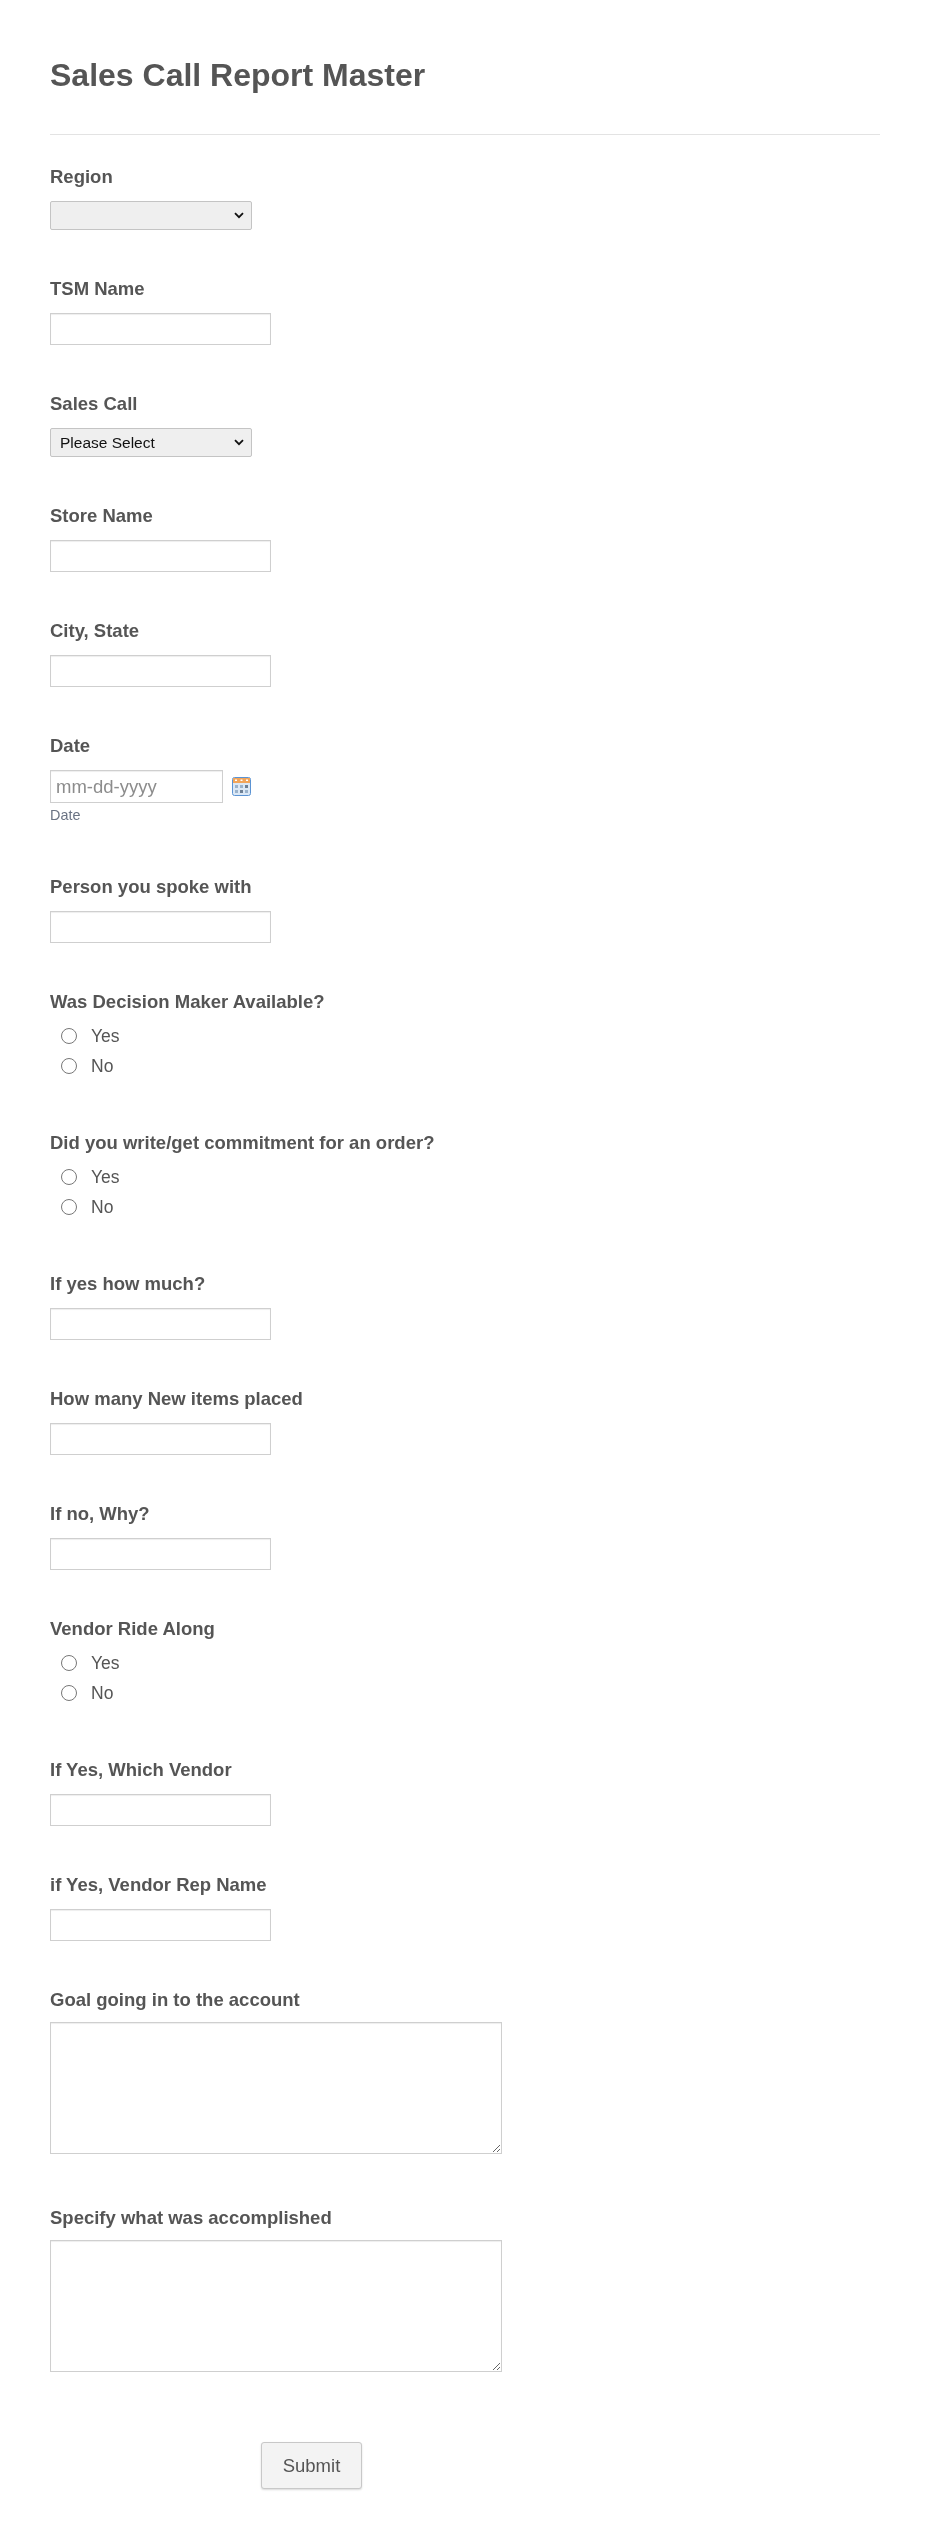 The image size is (930, 2541). I want to click on submit-button: Submit, so click(311, 2465).